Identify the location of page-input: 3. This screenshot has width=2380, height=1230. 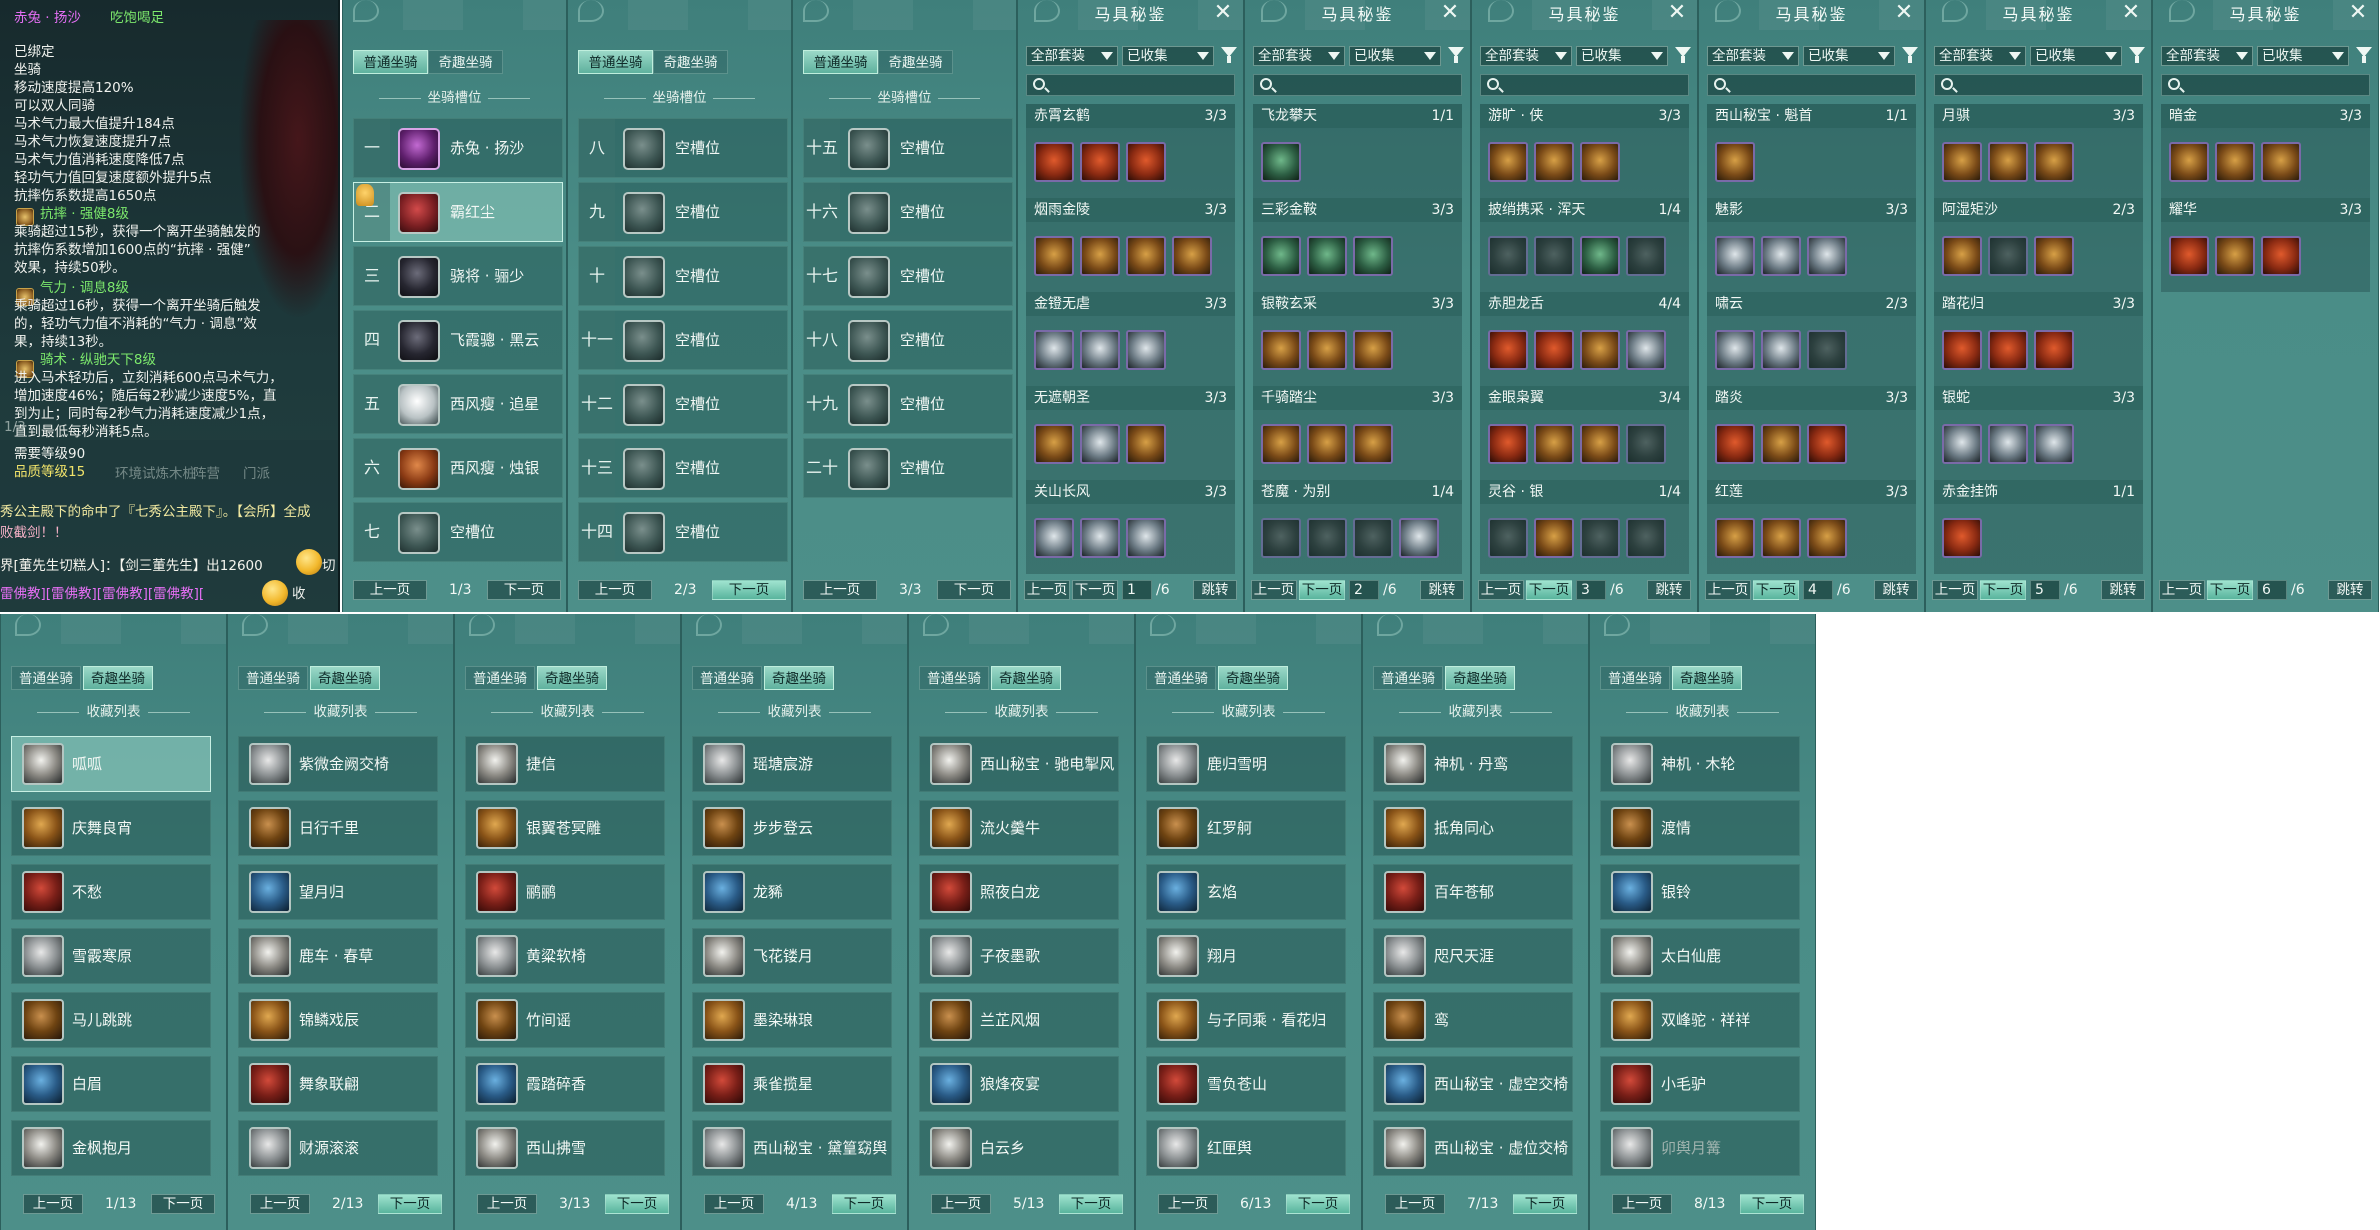
(1591, 590).